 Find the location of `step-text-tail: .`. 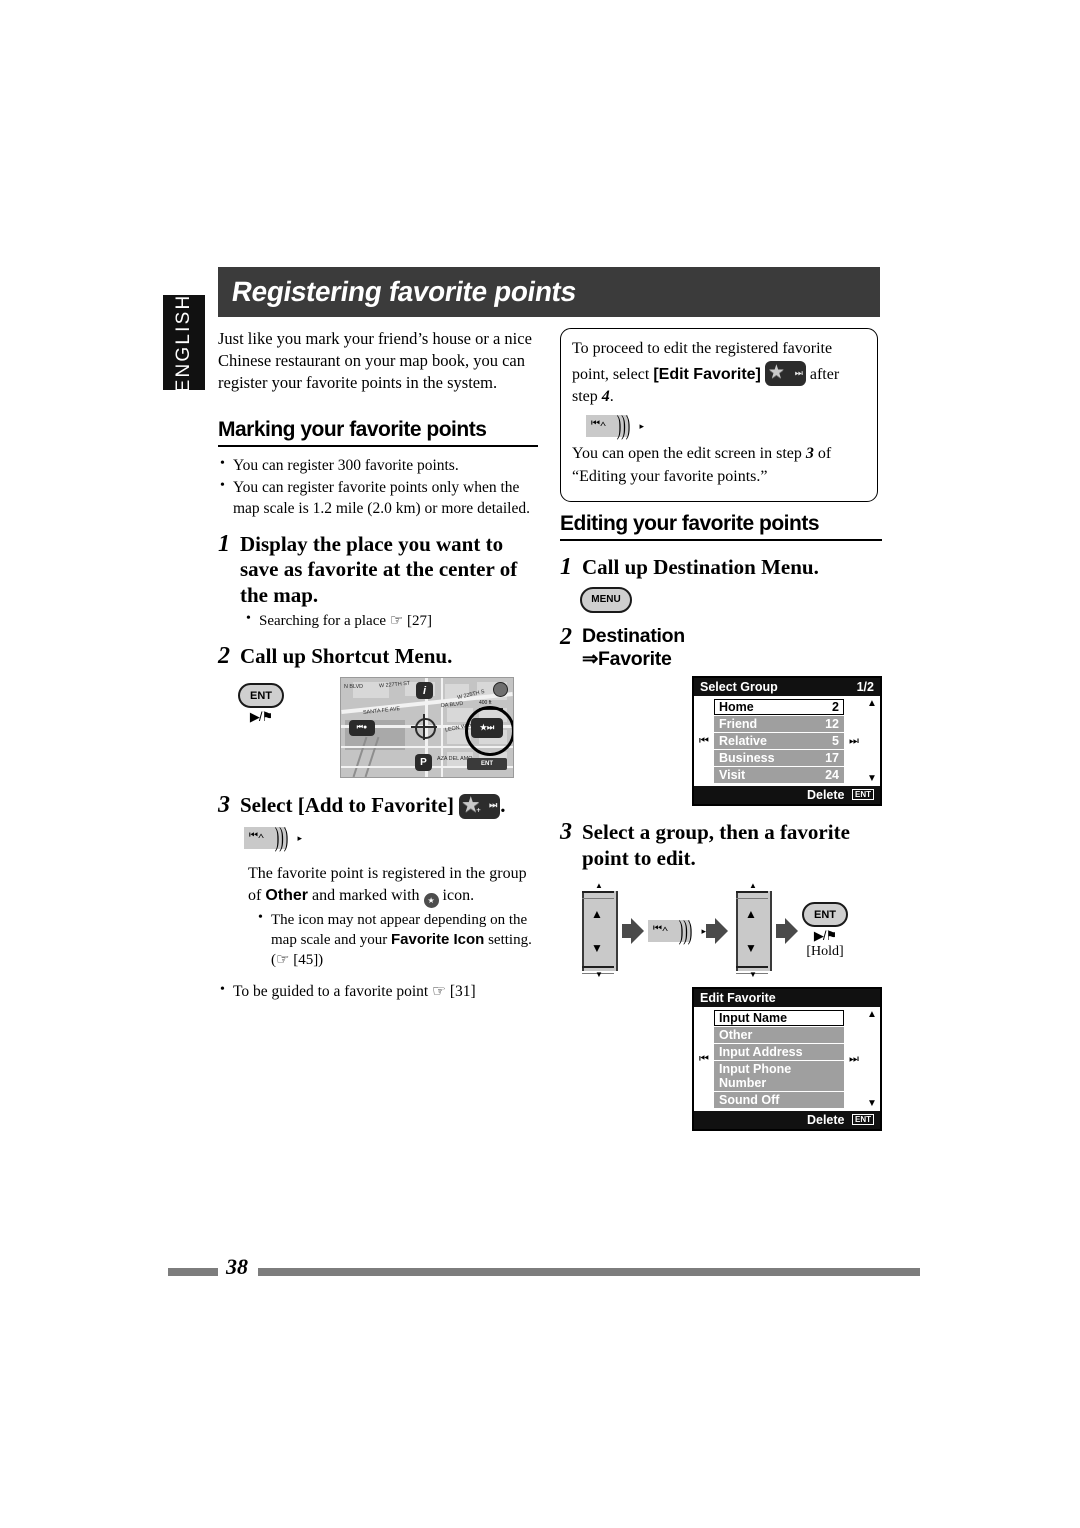

step-text-tail: . is located at coordinates (503, 805).